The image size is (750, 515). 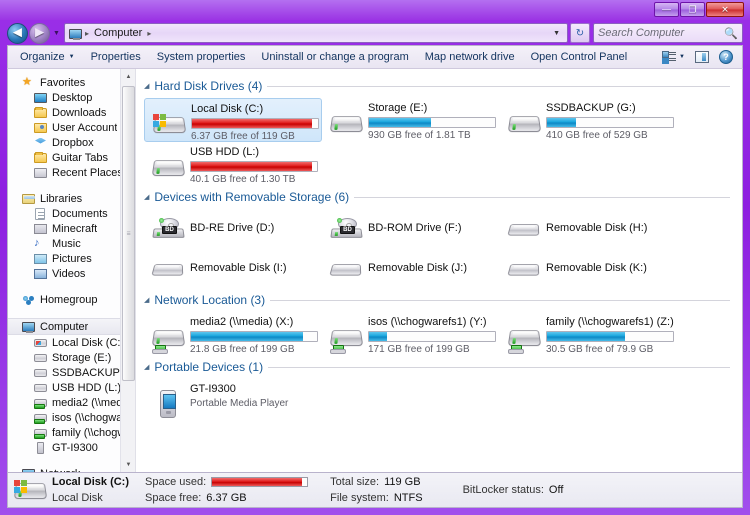 What do you see at coordinates (610, 322) in the screenshot?
I see `tile-name: family (\\chogwarefs1) (Z:)` at bounding box center [610, 322].